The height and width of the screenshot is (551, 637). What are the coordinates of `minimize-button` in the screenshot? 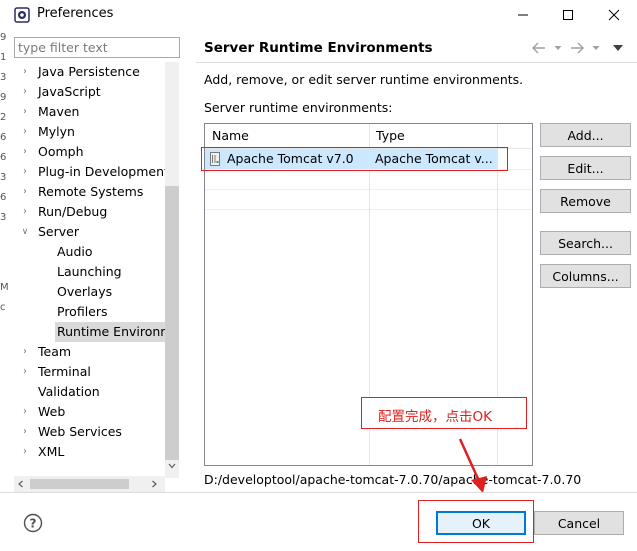 It's located at (523, 15).